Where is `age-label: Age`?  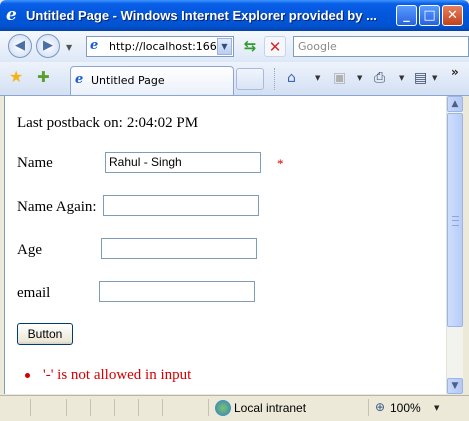
age-label: Age is located at coordinates (29, 250).